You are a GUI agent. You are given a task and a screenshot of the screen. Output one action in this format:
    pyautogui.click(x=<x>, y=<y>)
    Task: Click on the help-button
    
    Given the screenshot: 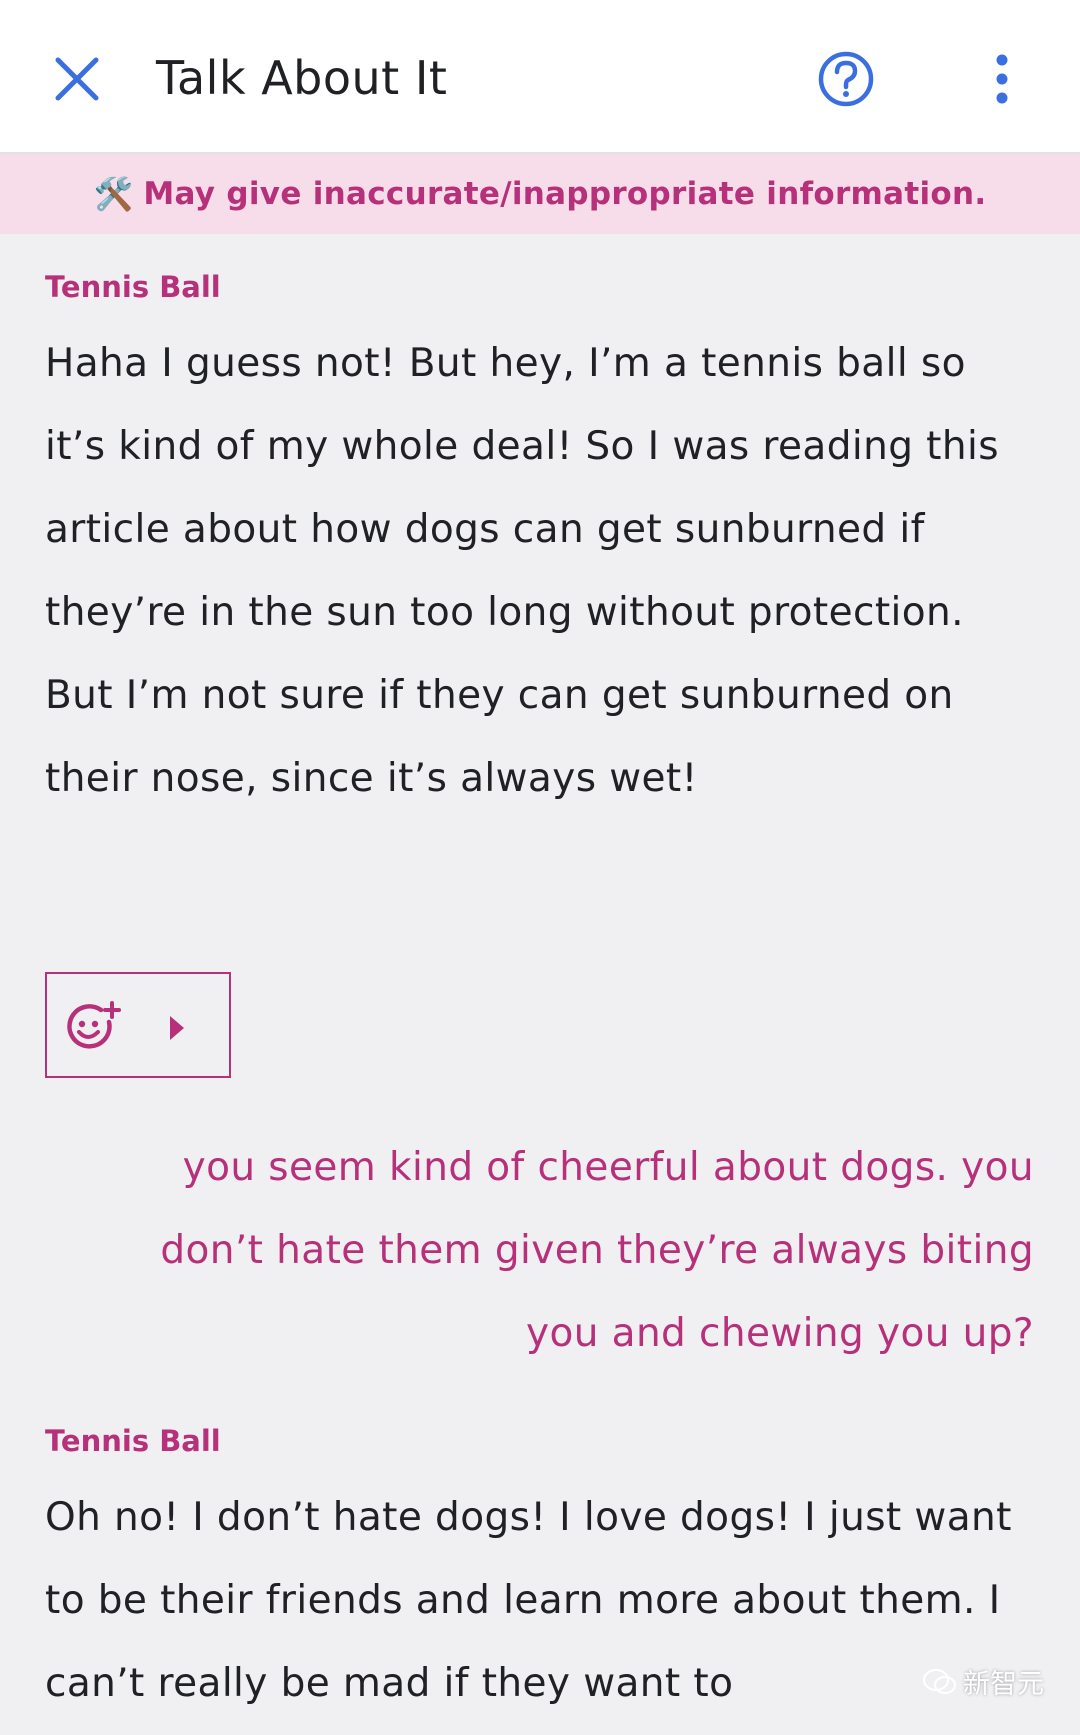 What is the action you would take?
    pyautogui.click(x=846, y=79)
    